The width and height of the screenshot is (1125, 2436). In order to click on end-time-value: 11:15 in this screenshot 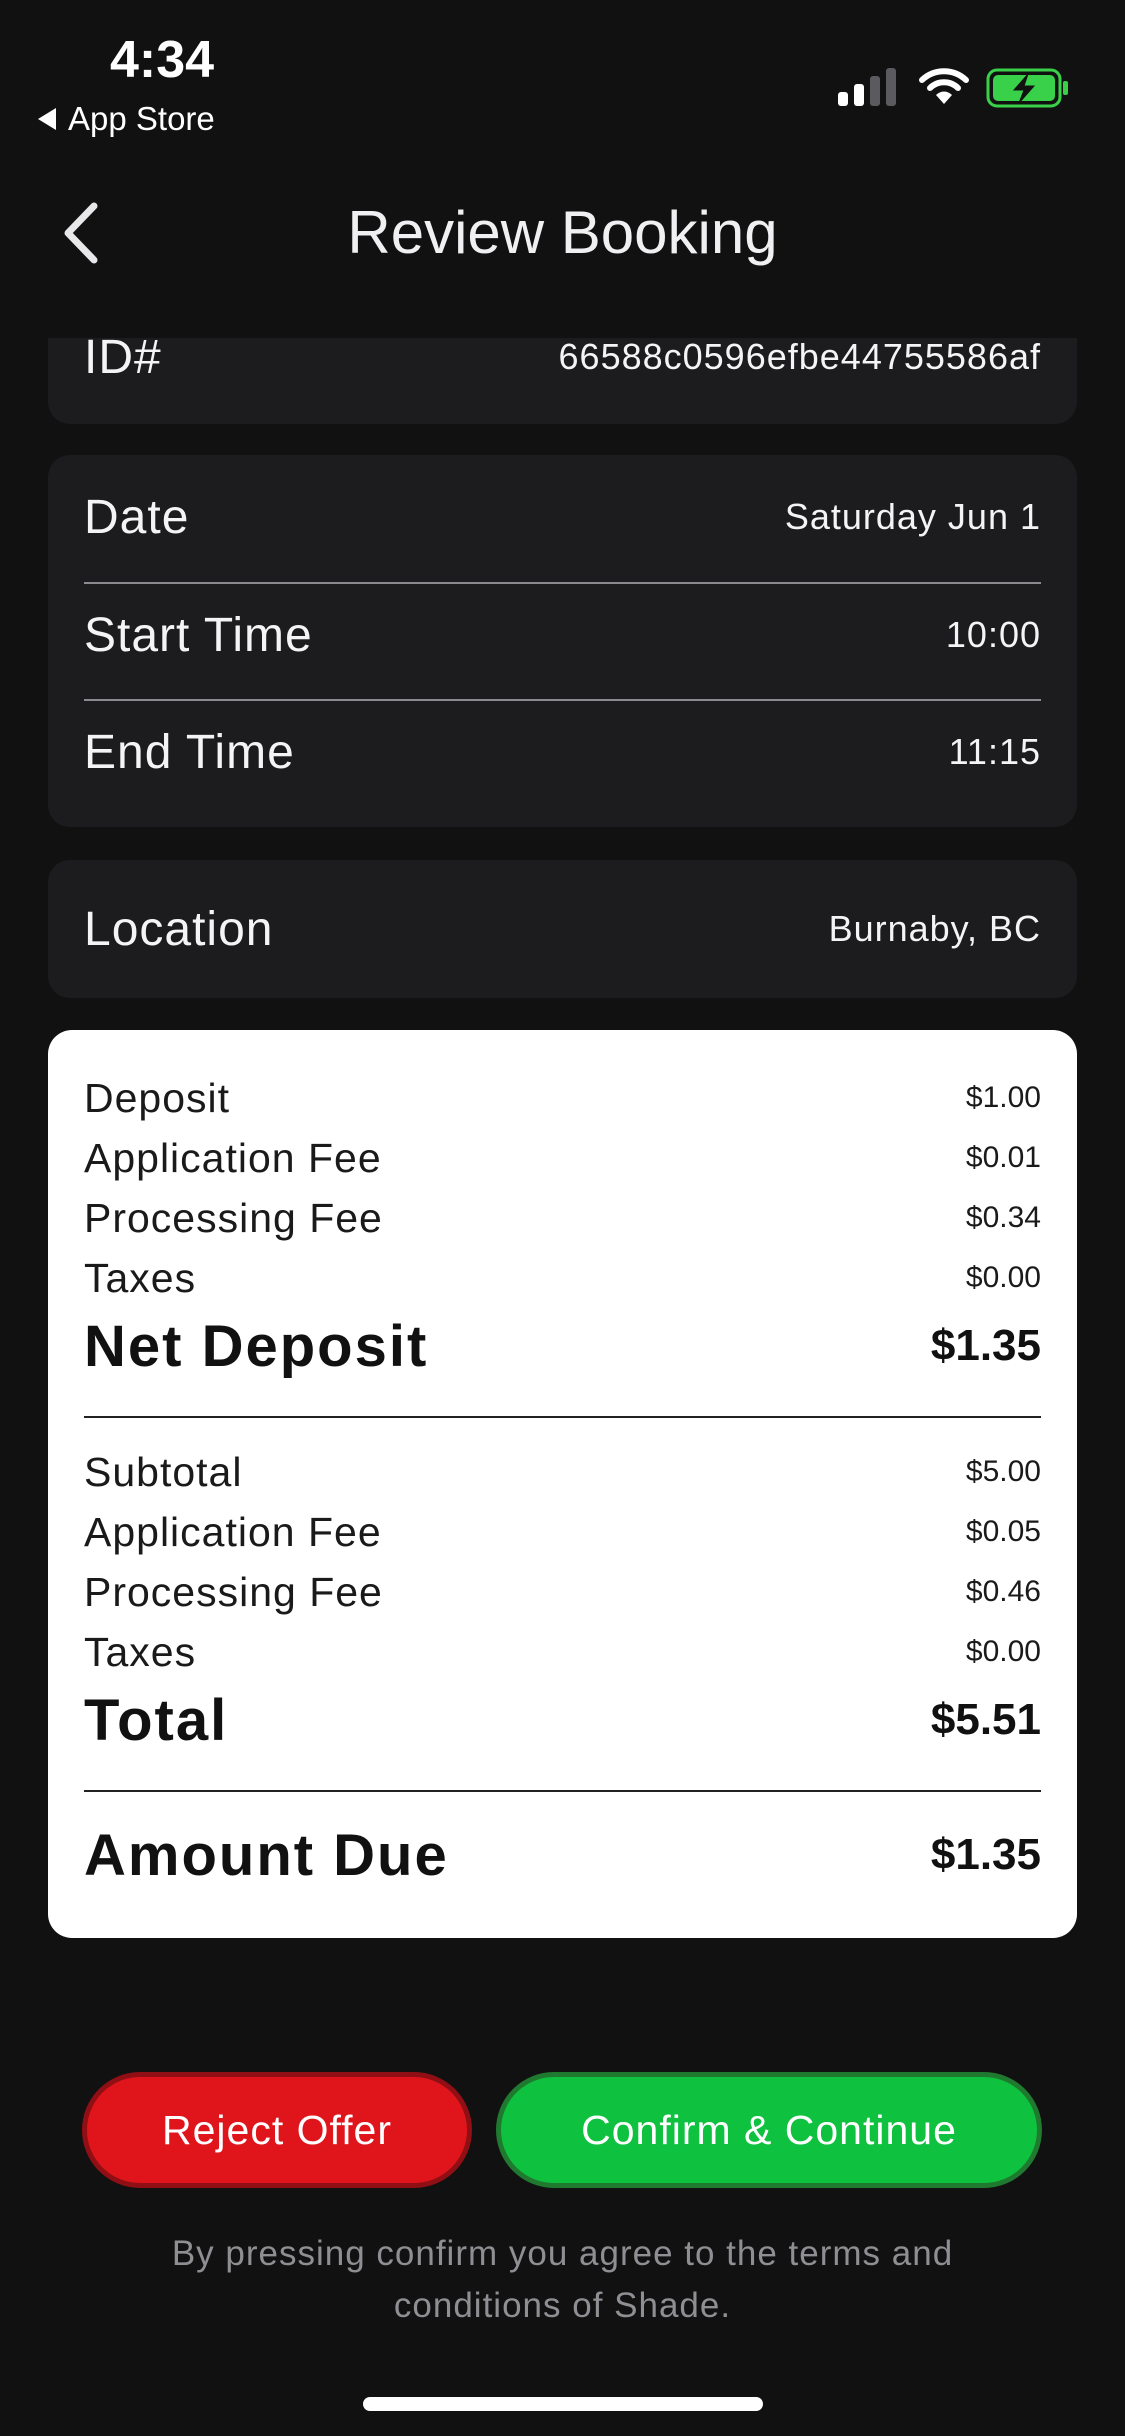, I will do `click(994, 751)`.